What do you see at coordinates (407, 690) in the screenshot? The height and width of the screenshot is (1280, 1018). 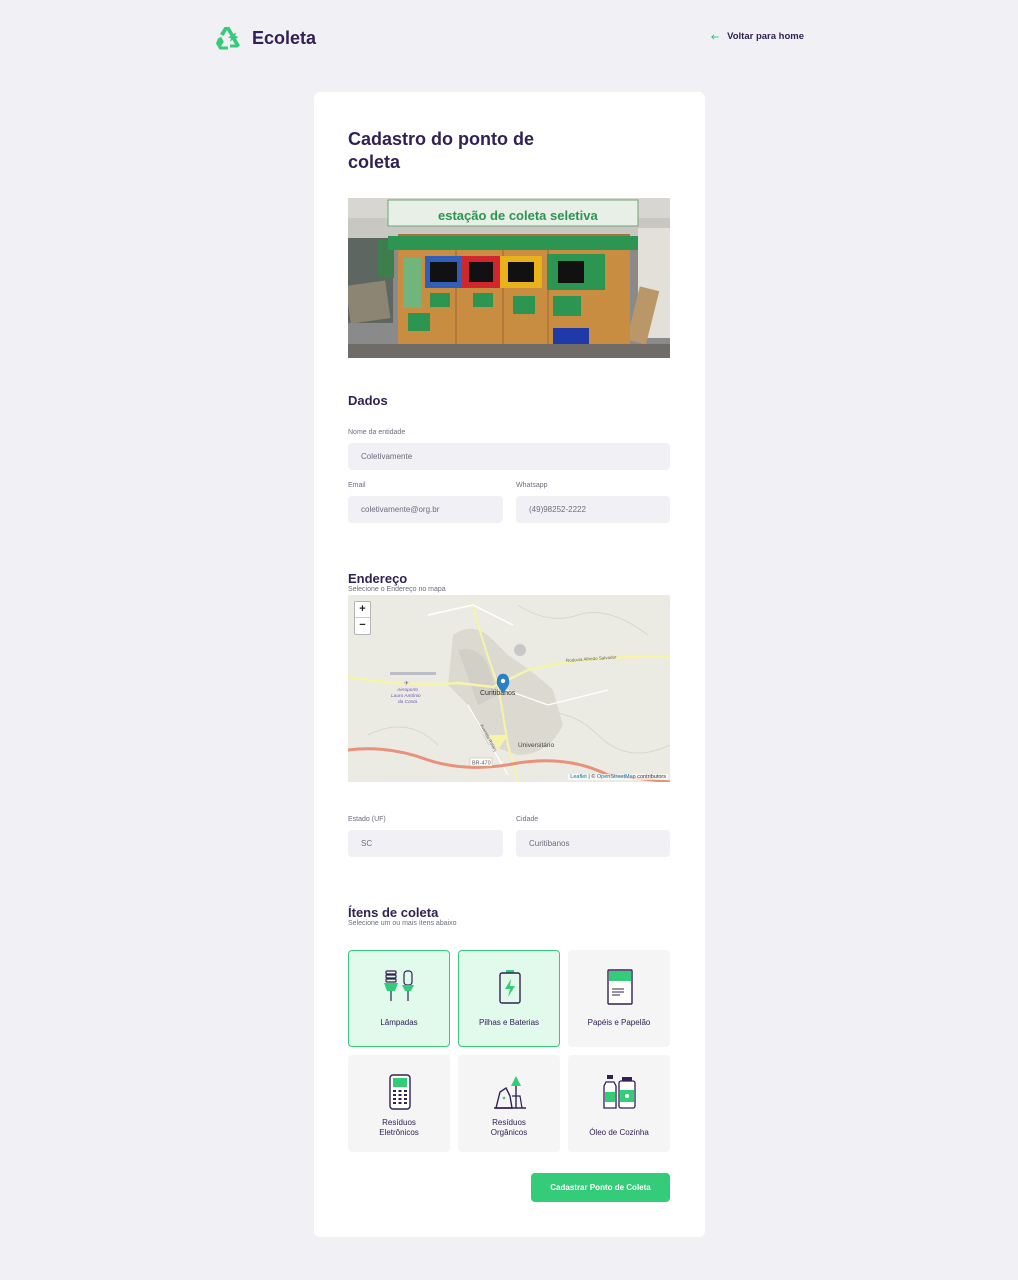 I see `map-airport-label-1: Aeroporto` at bounding box center [407, 690].